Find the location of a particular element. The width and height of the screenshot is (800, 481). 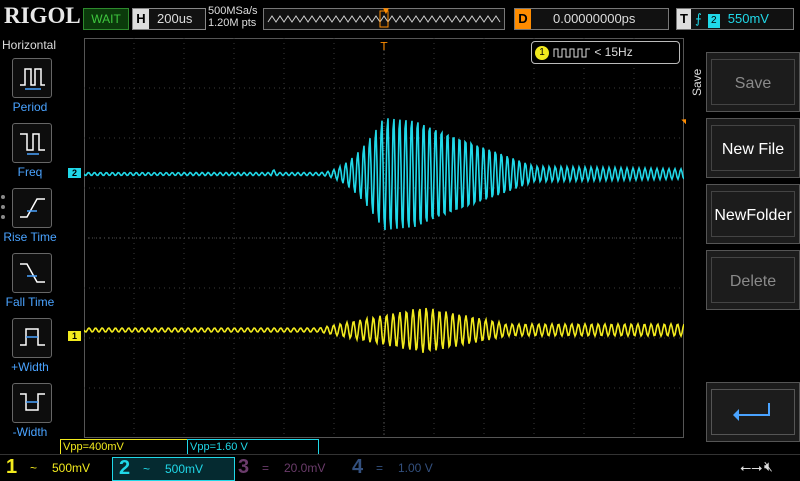

save-button-label: Save is located at coordinates (753, 83).